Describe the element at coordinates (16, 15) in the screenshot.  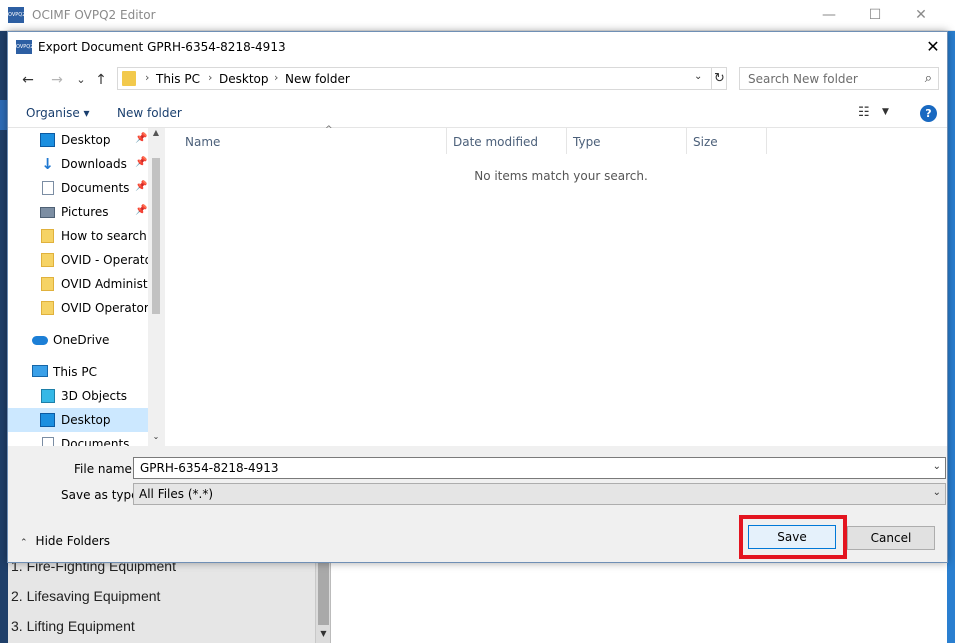
I see `app-logo-icon: OVPQ2` at that location.